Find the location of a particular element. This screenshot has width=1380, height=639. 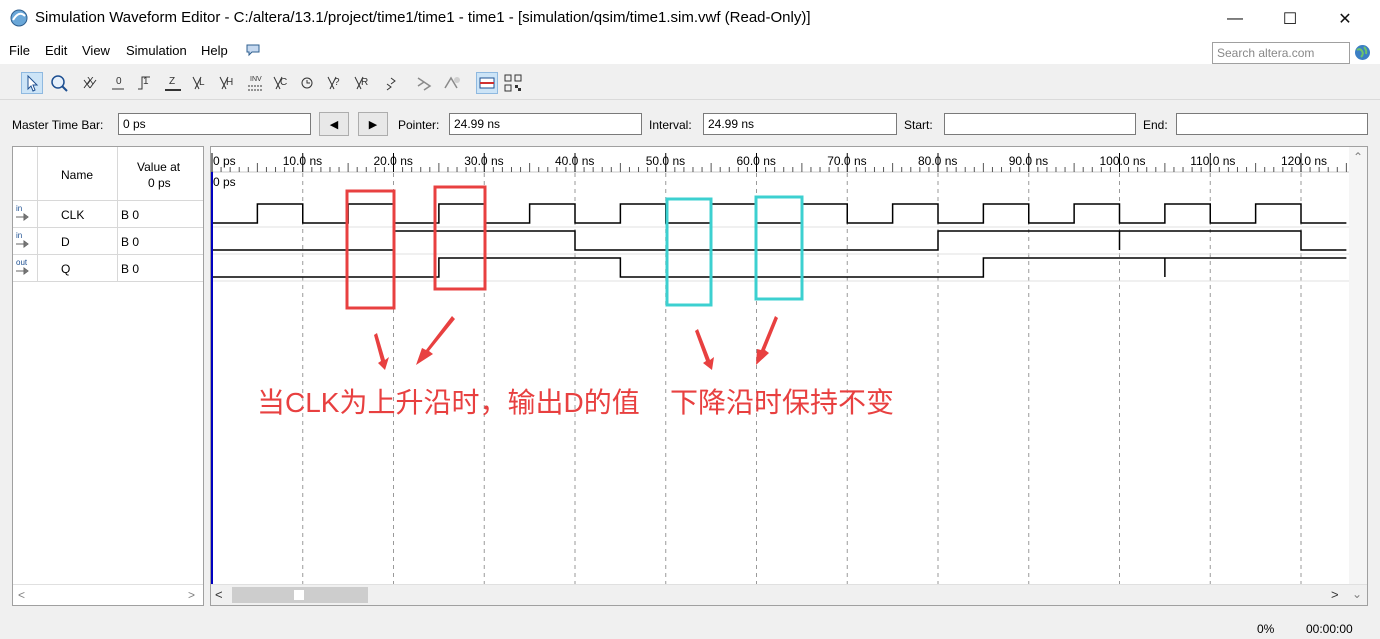

output-pin-arrow-icon is located at coordinates (22, 271).